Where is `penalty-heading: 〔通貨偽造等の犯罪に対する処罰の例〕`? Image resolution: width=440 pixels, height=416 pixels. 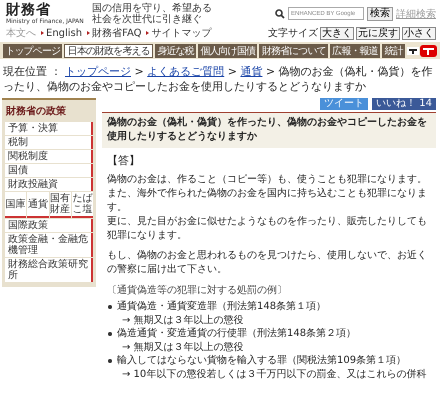
penalty-heading: 〔通貨偽造等の犯罪に対する処罰の例〕 is located at coordinates (197, 290).